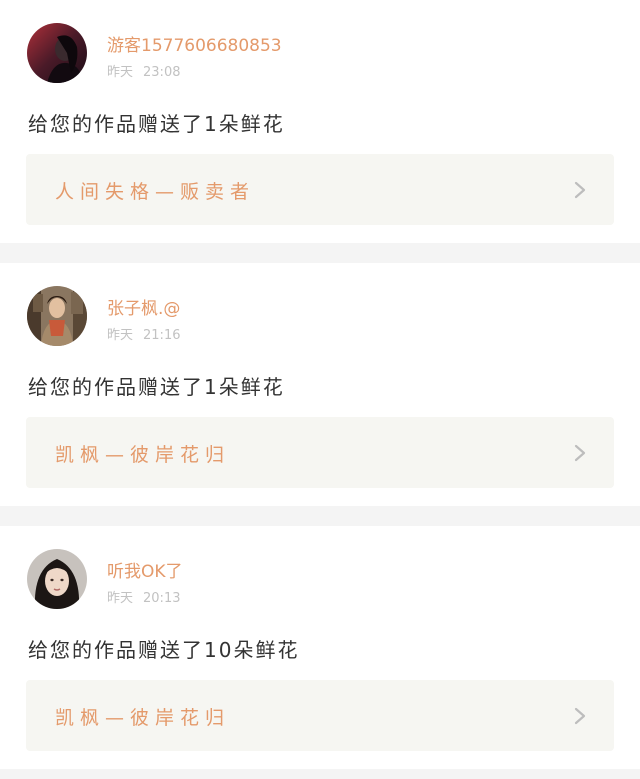 This screenshot has height=779, width=640. I want to click on timestamp-time: 23:08, so click(162, 72).